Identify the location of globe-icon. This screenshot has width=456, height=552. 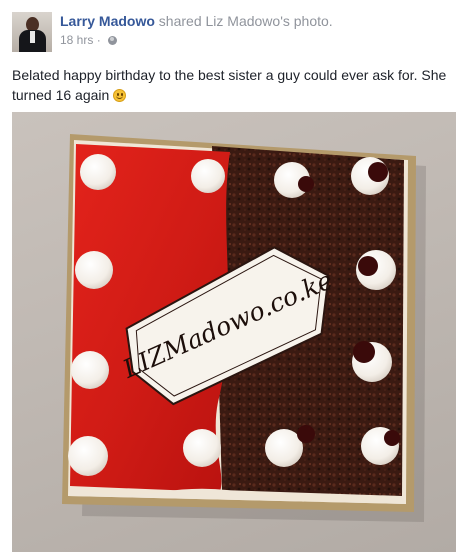
(113, 40).